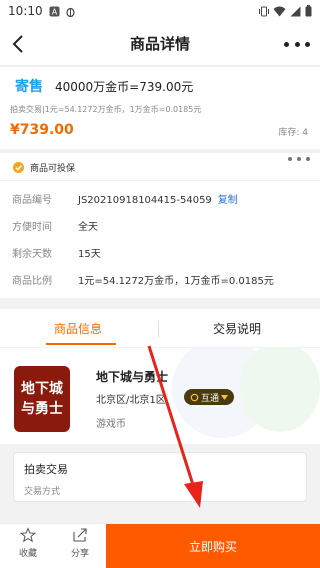 This screenshot has height=568, width=320. Describe the element at coordinates (160, 11) in the screenshot. I see `status-bar: 10:10 A` at that location.